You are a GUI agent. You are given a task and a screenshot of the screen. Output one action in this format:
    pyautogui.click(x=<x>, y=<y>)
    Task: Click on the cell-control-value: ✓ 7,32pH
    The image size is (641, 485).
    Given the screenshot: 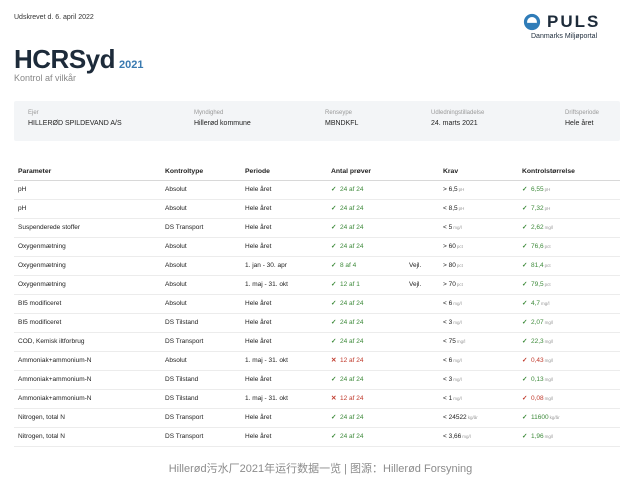 What is the action you would take?
    pyautogui.click(x=536, y=209)
    